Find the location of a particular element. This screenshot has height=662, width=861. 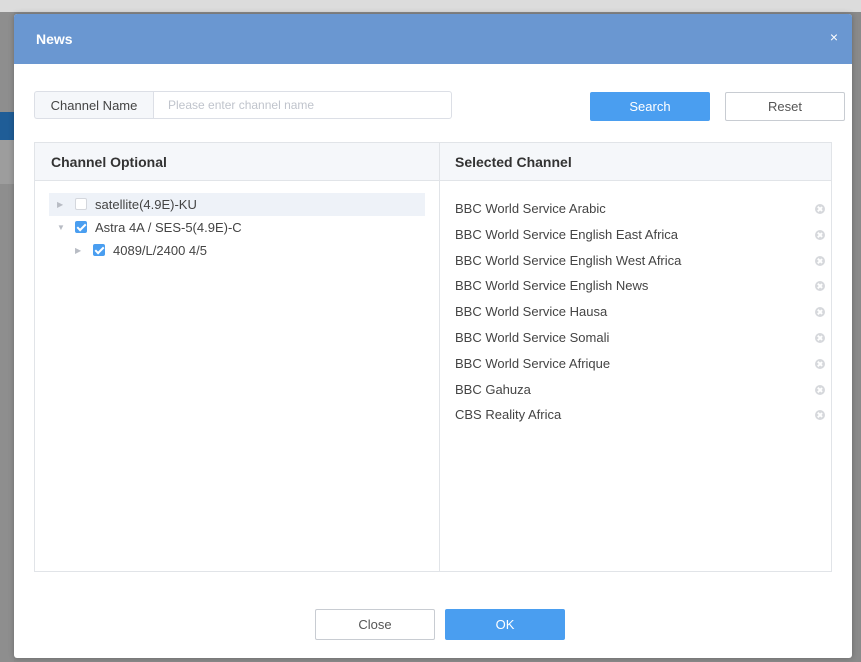

list-item: BBC World Service English West Africa is located at coordinates (640, 261).